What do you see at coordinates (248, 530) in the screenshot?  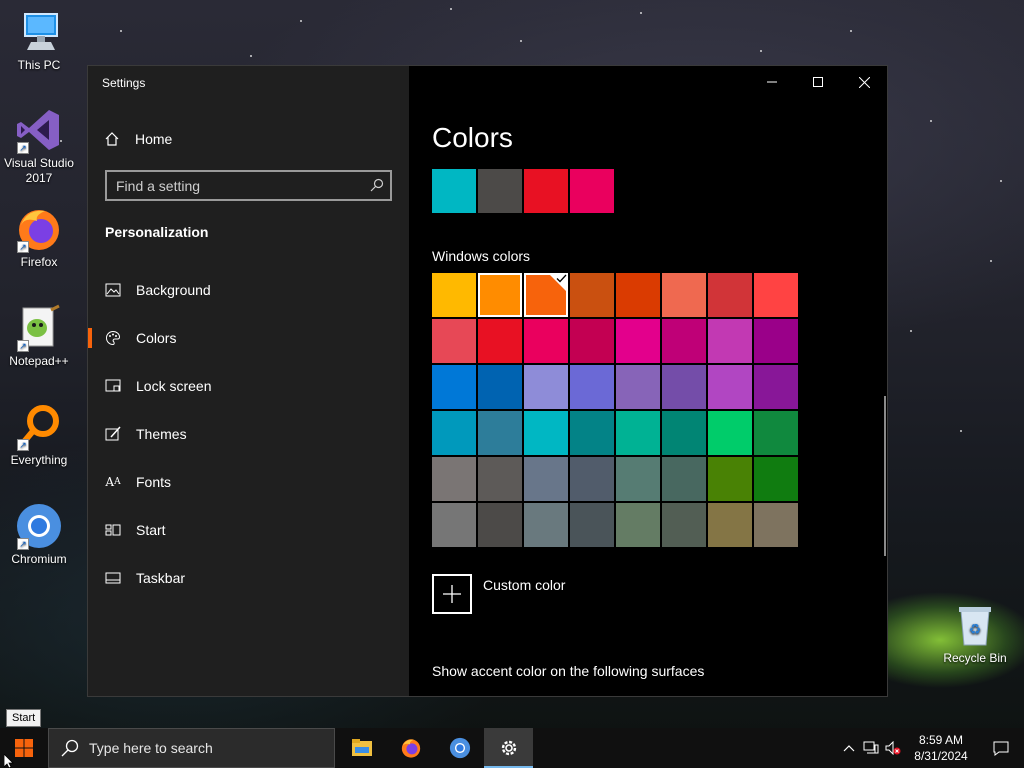 I see `nav-item-start: Start` at bounding box center [248, 530].